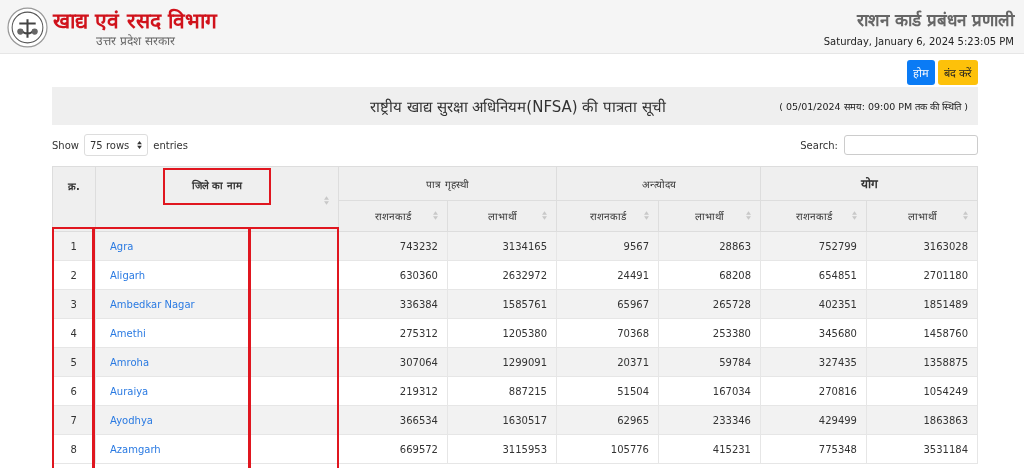 The width and height of the screenshot is (1024, 468). What do you see at coordinates (911, 145) in the screenshot?
I see `search-field` at bounding box center [911, 145].